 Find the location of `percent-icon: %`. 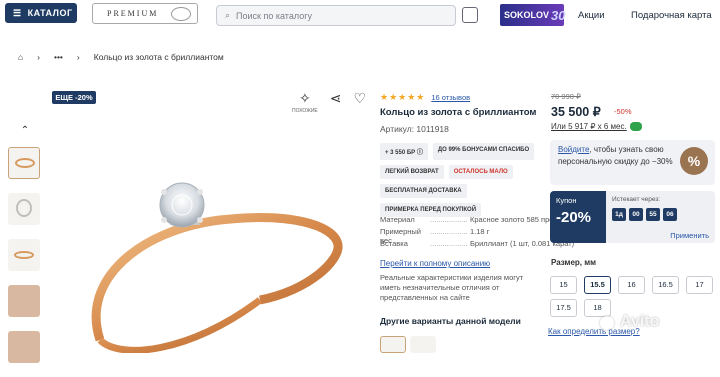

percent-icon: % is located at coordinates (694, 161).